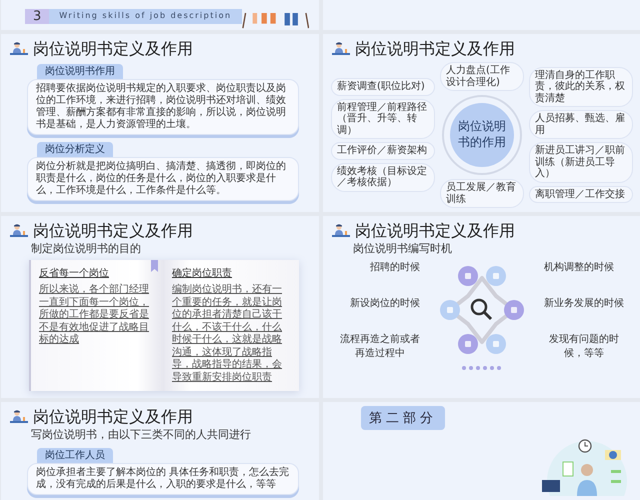  What do you see at coordinates (581, 125) in the screenshot?
I see `mindmap-node: 人员招募、甄选、雇用` at bounding box center [581, 125].